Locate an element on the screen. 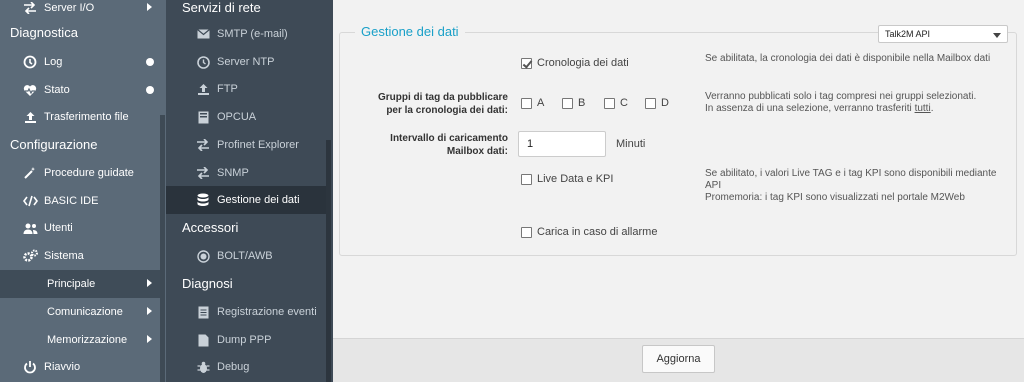 The height and width of the screenshot is (382, 1024). sidebar-item-basic-ide: BASIC IDE is located at coordinates (80, 201).